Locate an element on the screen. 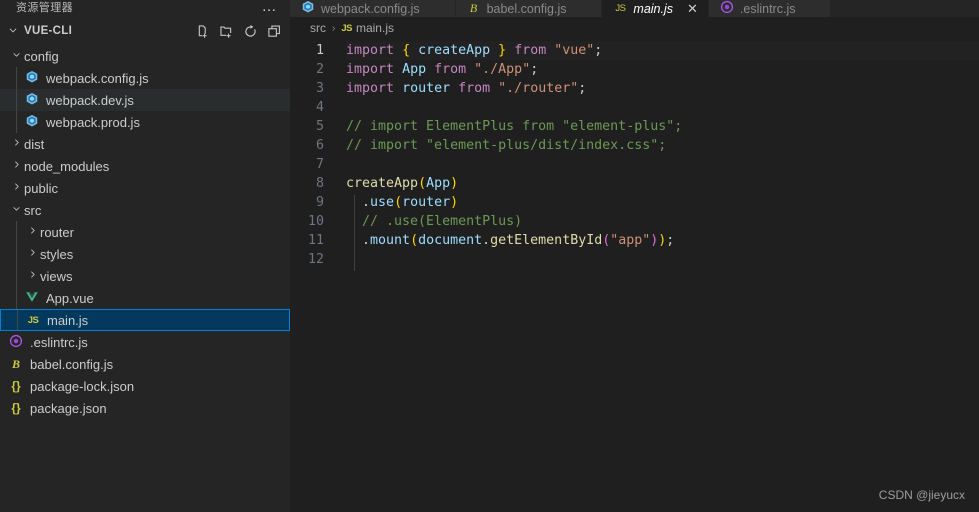  tree-item-webpack-config-js: webpack.config.js is located at coordinates (145, 78).